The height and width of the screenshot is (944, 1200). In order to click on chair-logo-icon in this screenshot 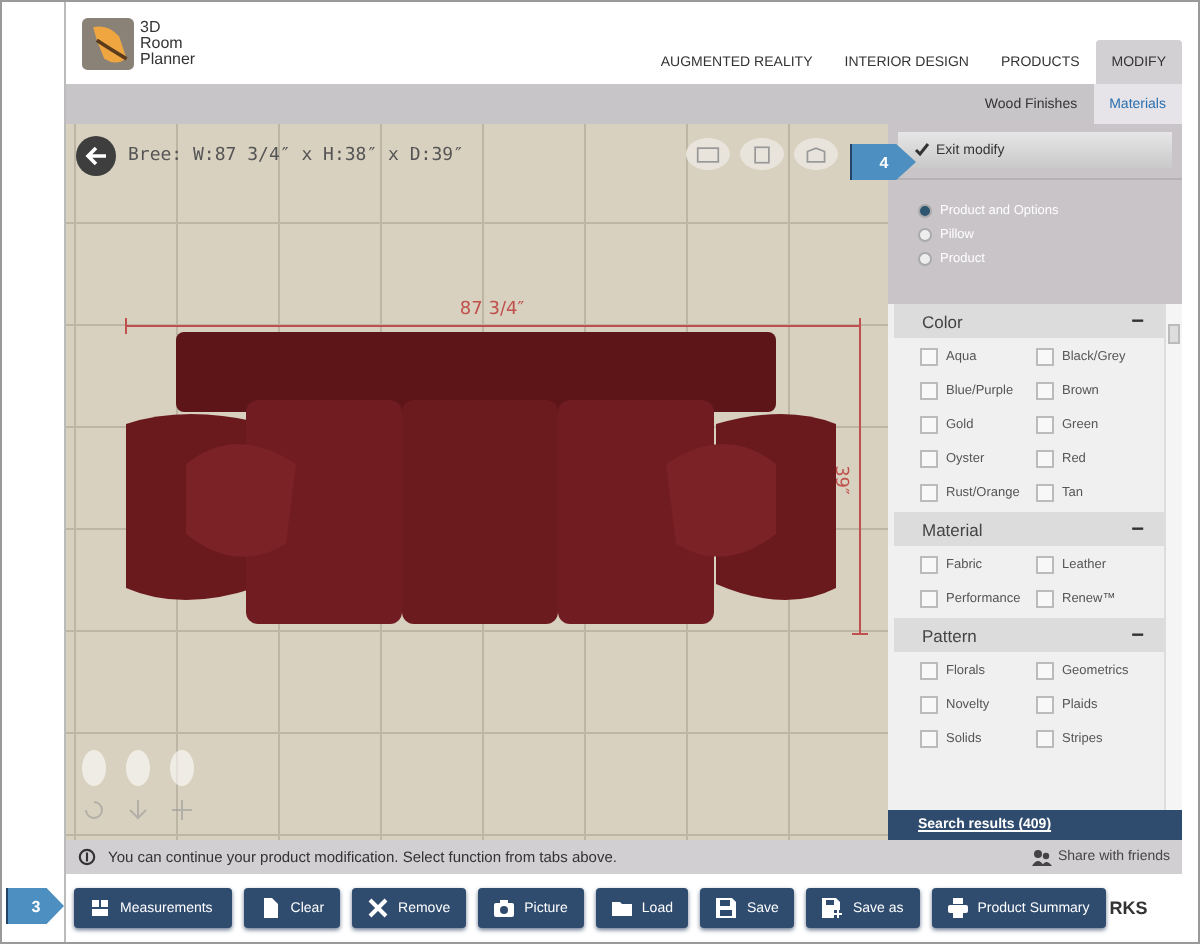, I will do `click(108, 43)`.